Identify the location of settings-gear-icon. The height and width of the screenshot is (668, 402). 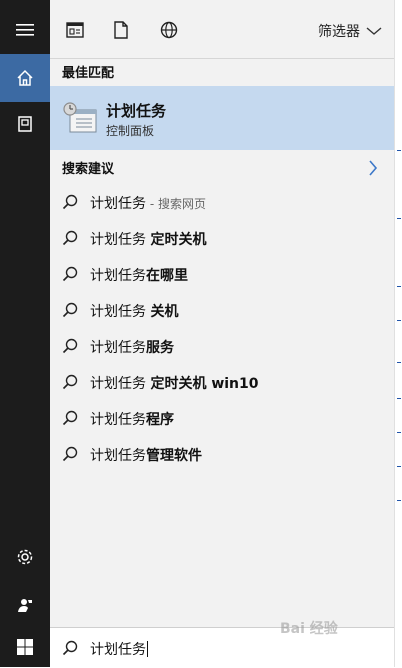
(25, 557).